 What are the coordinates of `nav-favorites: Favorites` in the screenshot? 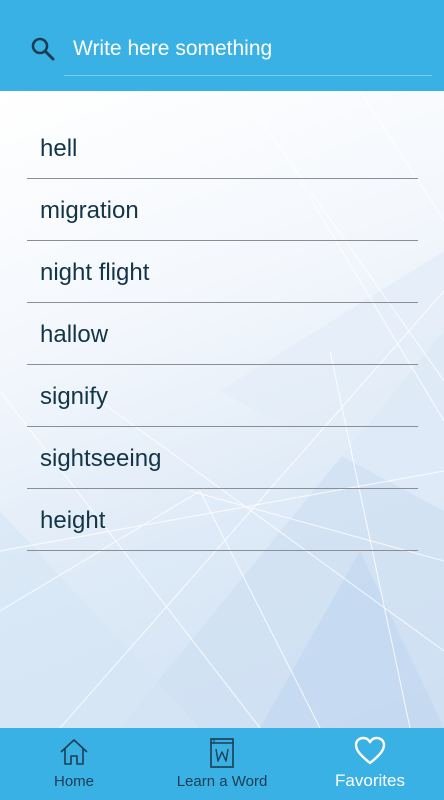 It's located at (370, 764).